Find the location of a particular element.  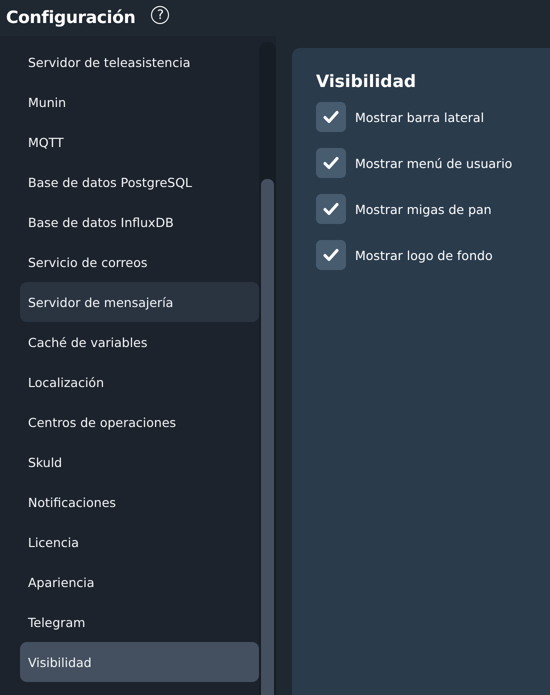

sidebar-item: Servidor de teleasistencia is located at coordinates (139, 62).